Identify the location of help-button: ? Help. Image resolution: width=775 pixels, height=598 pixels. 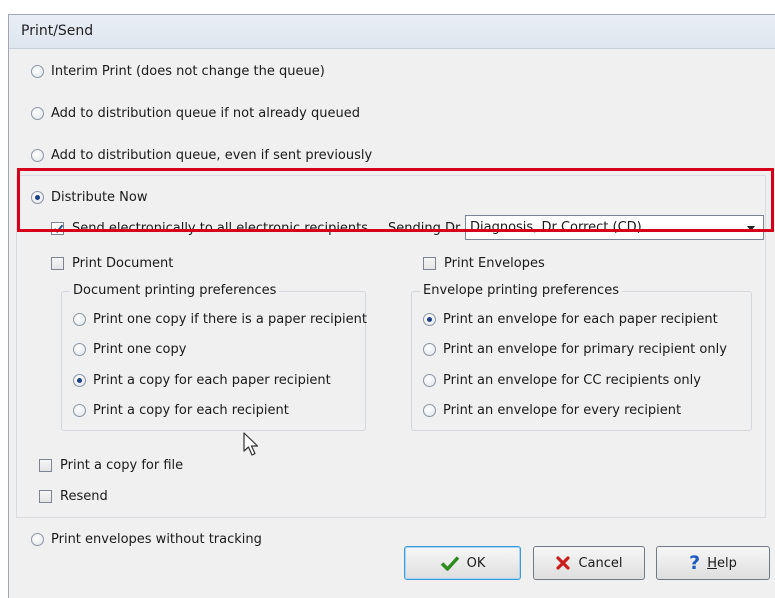
(713, 563).